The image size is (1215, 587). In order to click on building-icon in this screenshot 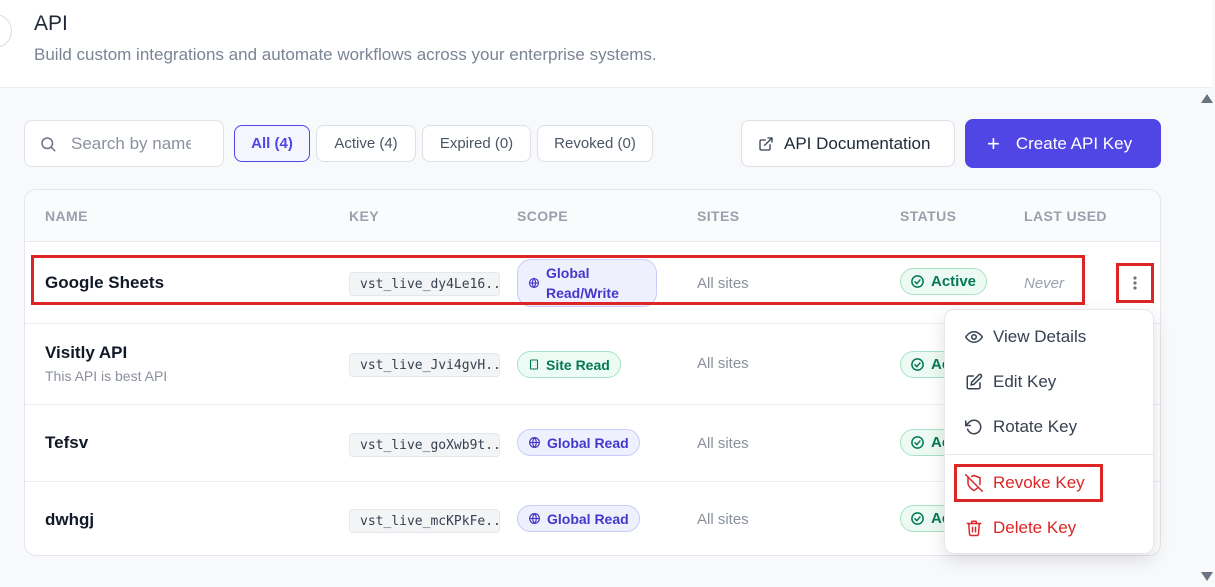, I will do `click(534, 364)`.